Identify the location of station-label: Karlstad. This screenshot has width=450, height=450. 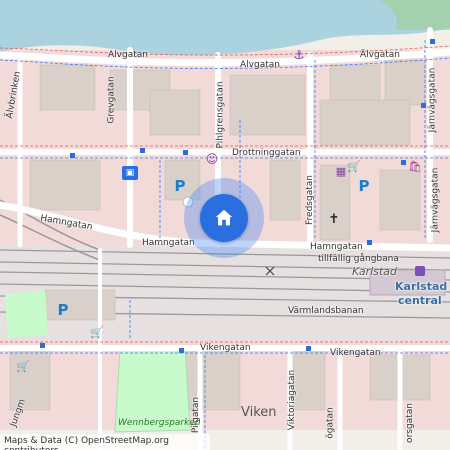
(421, 286).